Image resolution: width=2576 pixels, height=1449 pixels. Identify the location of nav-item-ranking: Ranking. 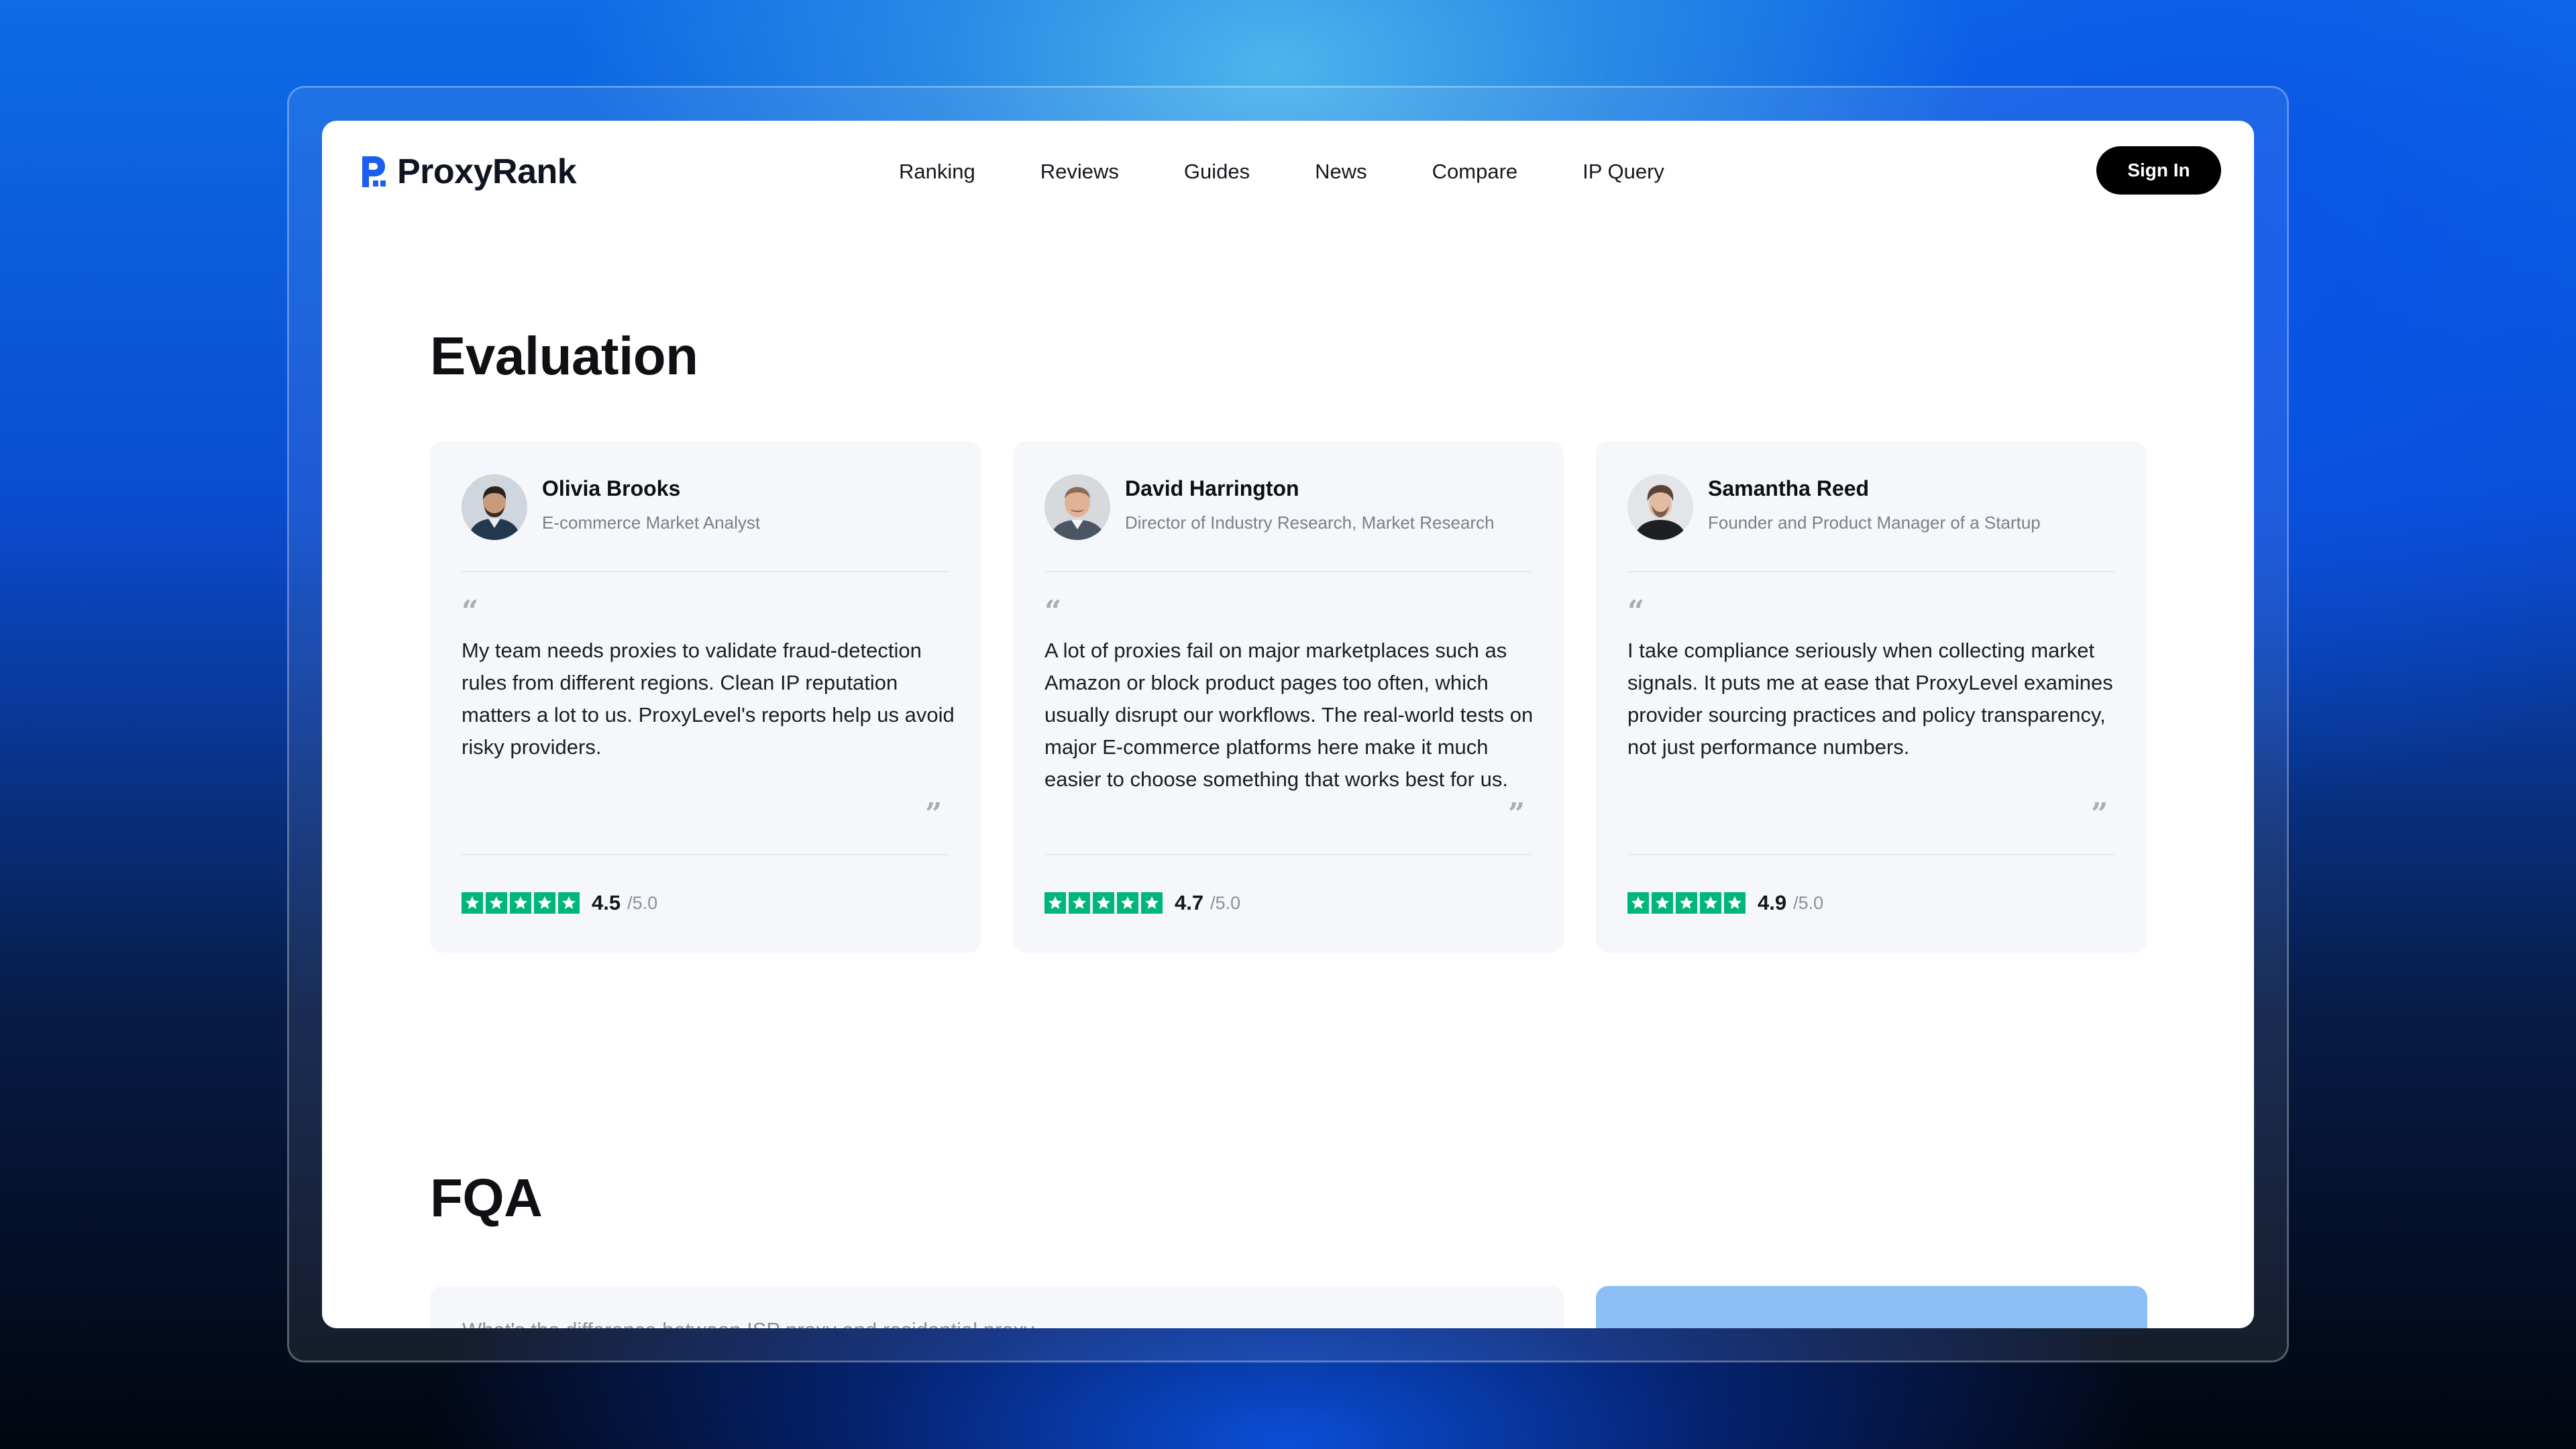
(937, 171).